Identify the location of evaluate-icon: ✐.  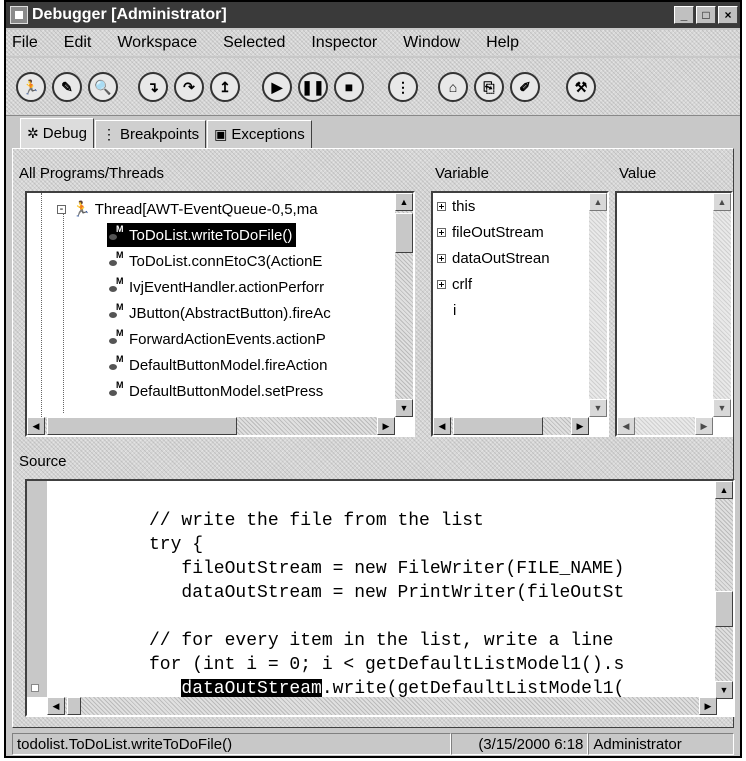
(525, 87).